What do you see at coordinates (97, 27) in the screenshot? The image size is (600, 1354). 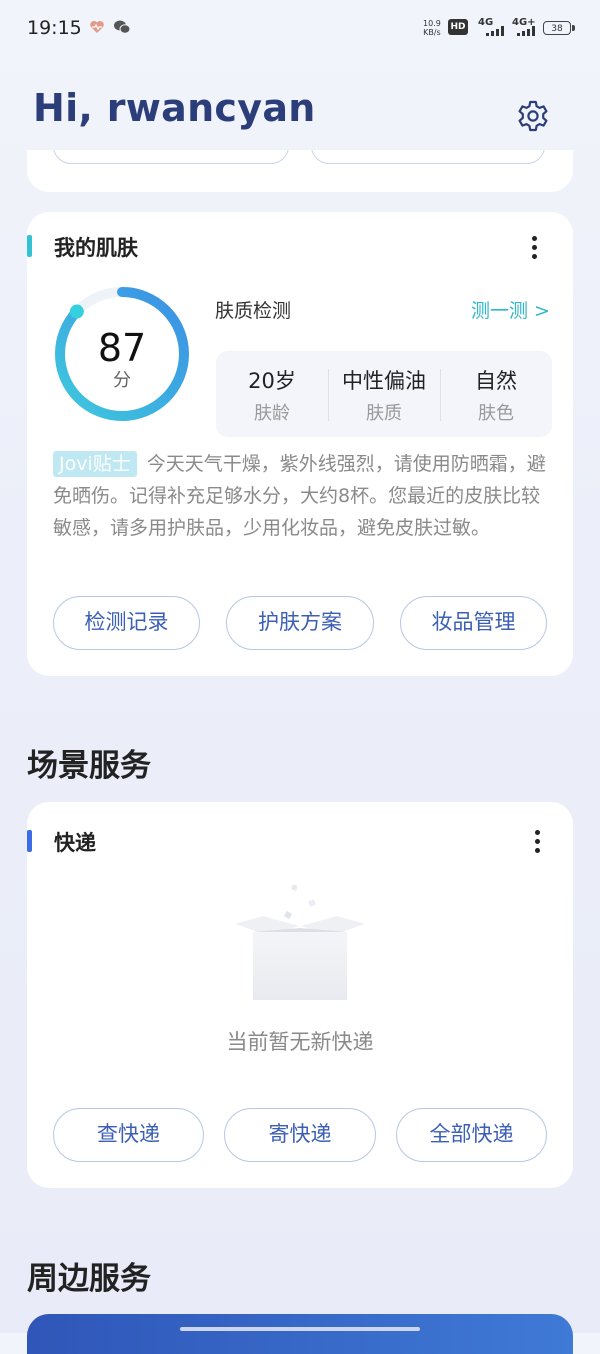 I see `health-heart-icon` at bounding box center [97, 27].